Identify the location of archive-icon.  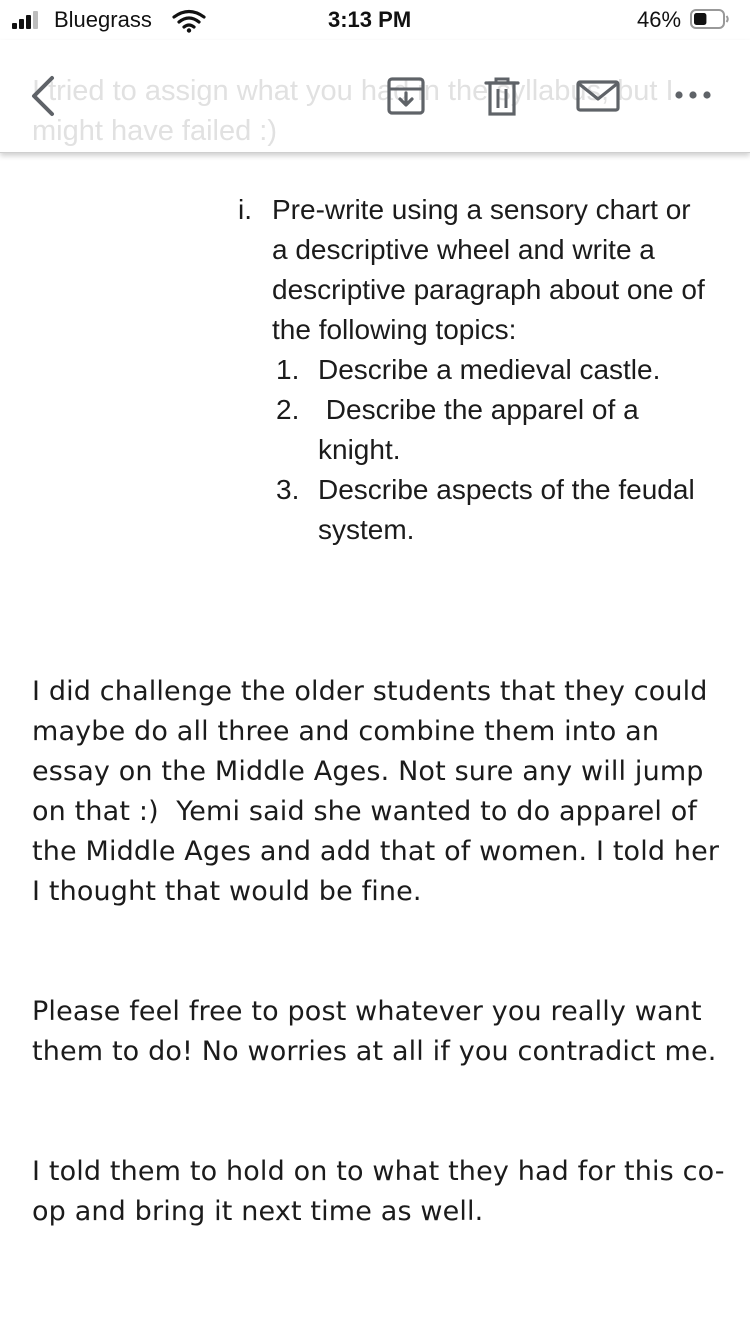
(406, 96).